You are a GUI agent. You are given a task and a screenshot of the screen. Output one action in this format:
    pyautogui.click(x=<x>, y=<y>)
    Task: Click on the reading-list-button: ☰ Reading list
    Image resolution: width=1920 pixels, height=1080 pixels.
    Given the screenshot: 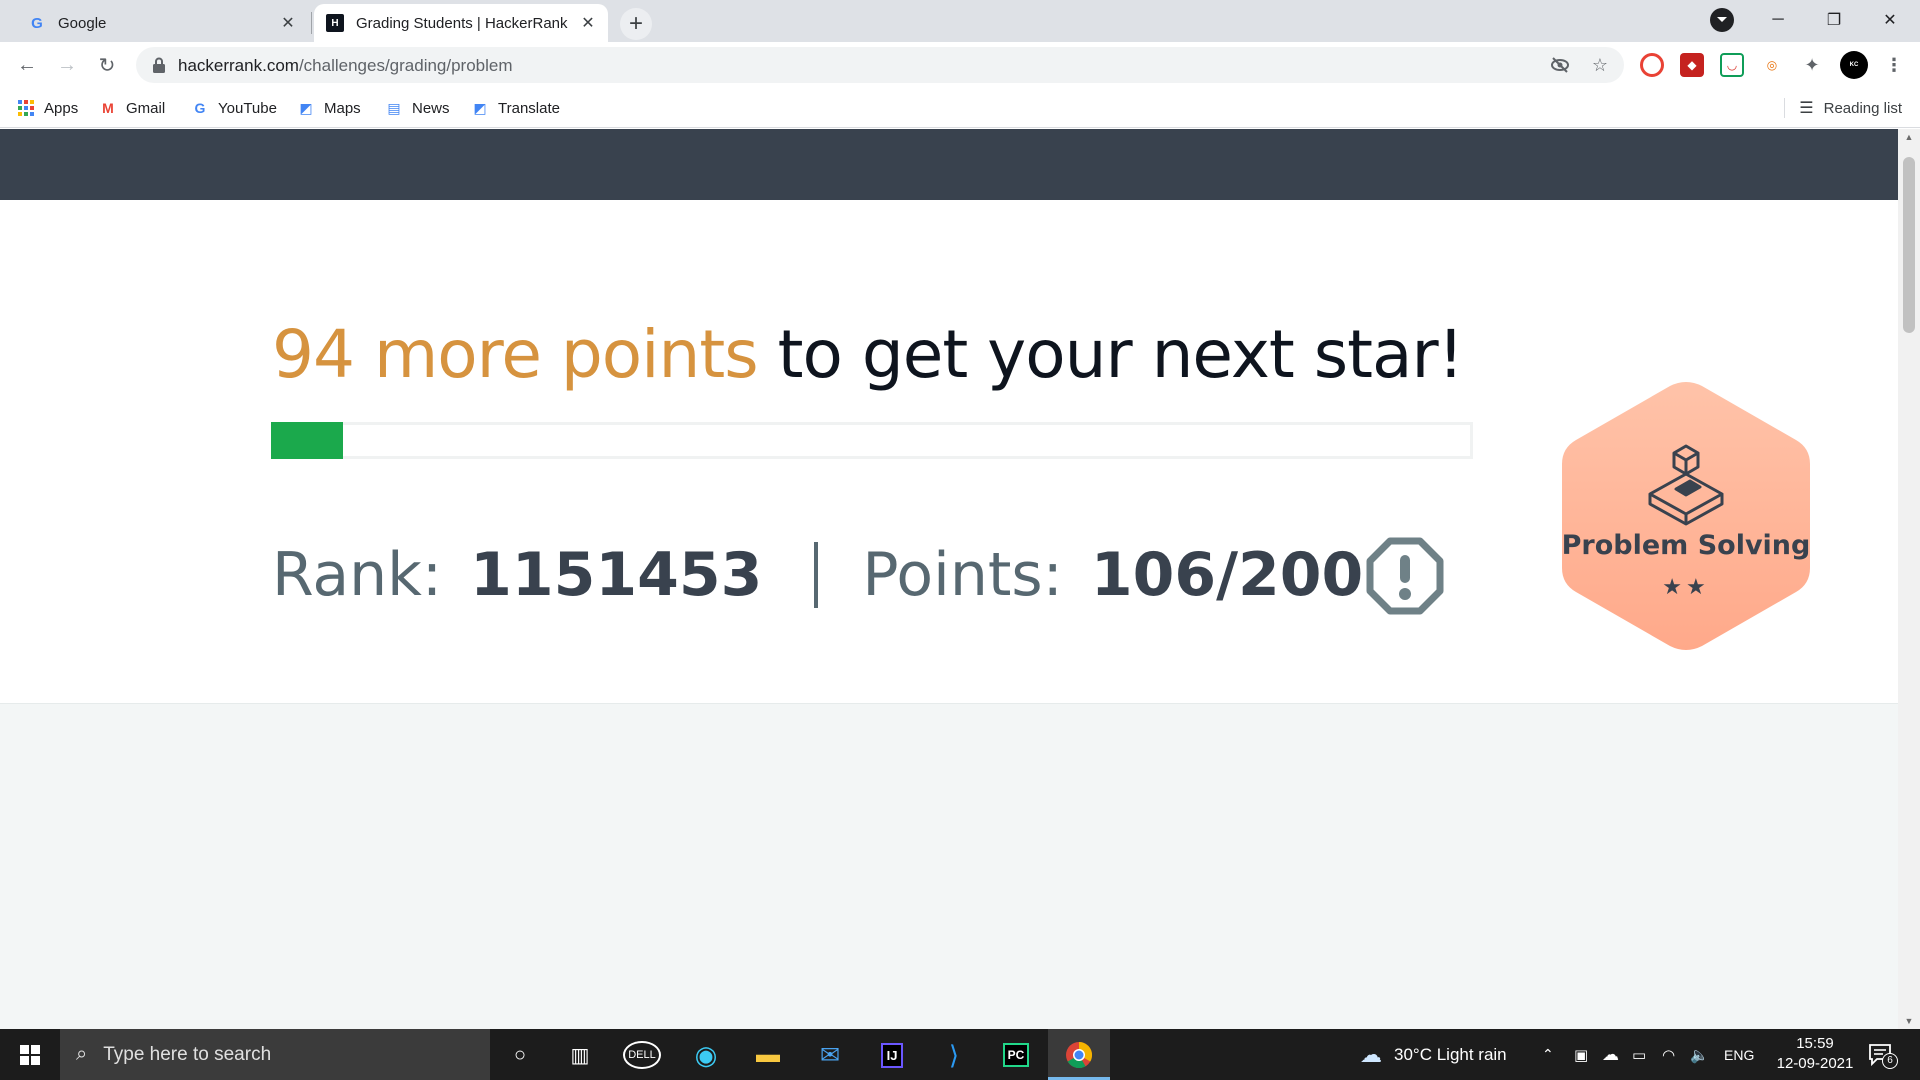 What is the action you would take?
    pyautogui.click(x=1843, y=108)
    